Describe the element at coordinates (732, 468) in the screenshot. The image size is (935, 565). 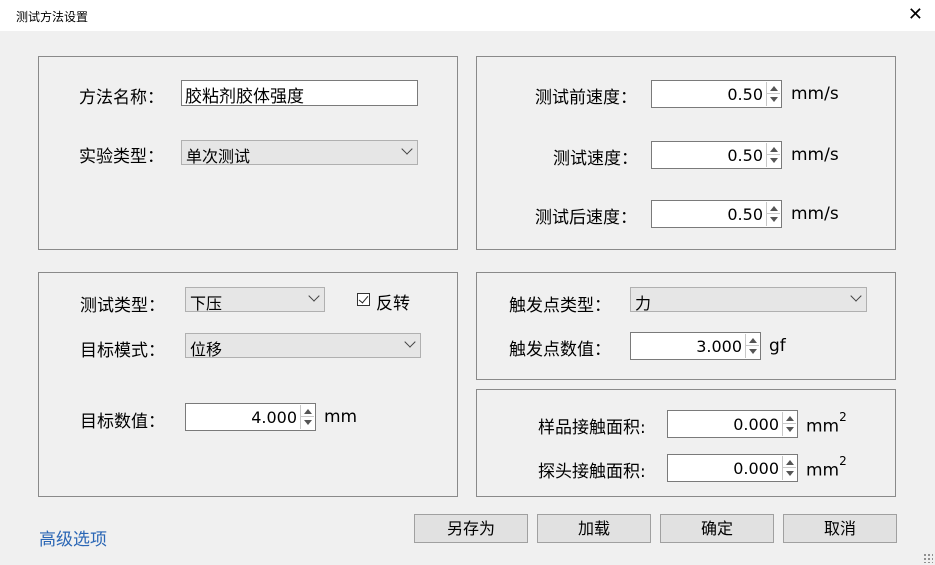
I see `probe-area-input: 0.000` at that location.